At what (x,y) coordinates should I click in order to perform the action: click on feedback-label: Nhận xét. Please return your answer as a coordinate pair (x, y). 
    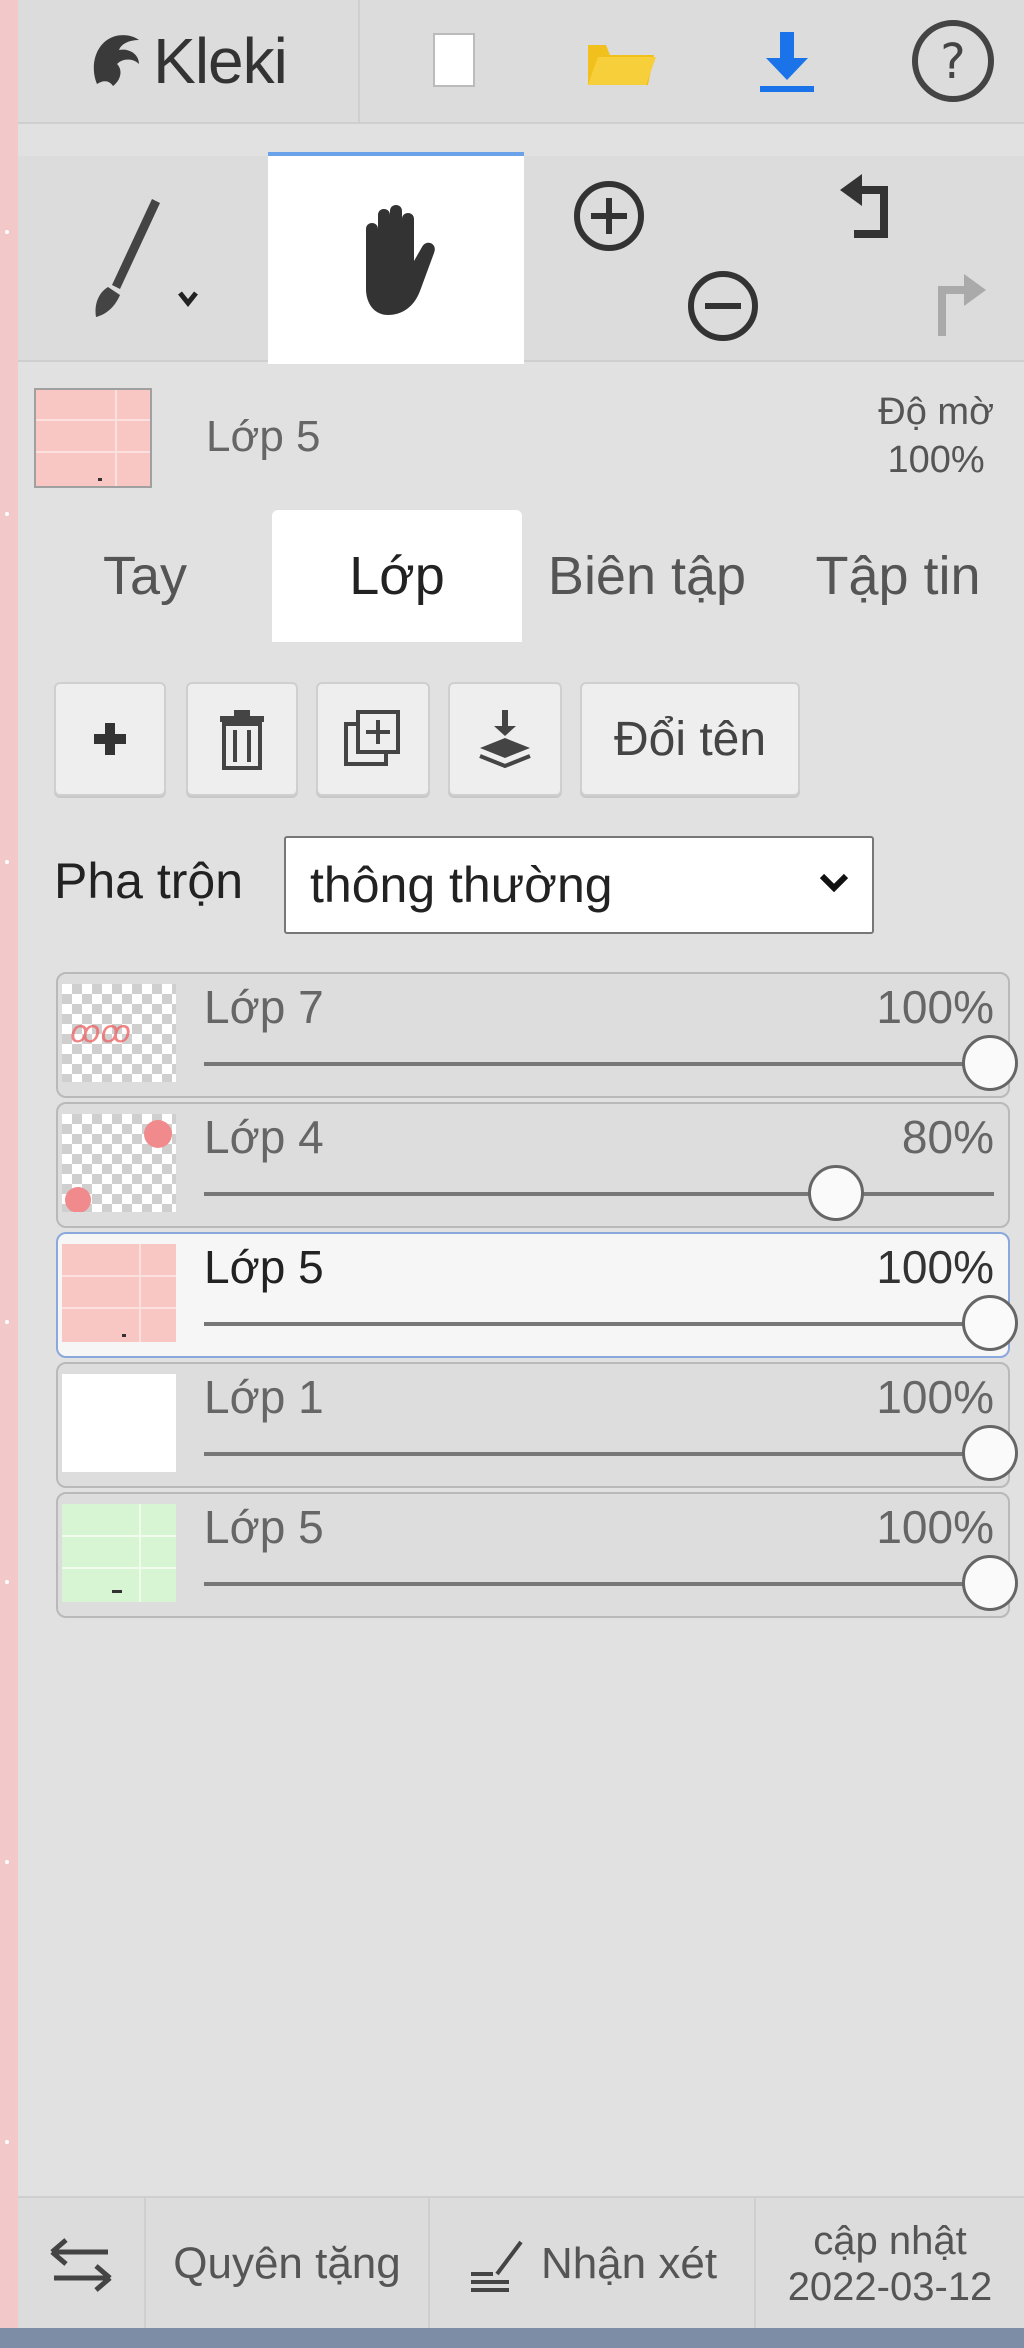
    Looking at the image, I should click on (629, 2263).